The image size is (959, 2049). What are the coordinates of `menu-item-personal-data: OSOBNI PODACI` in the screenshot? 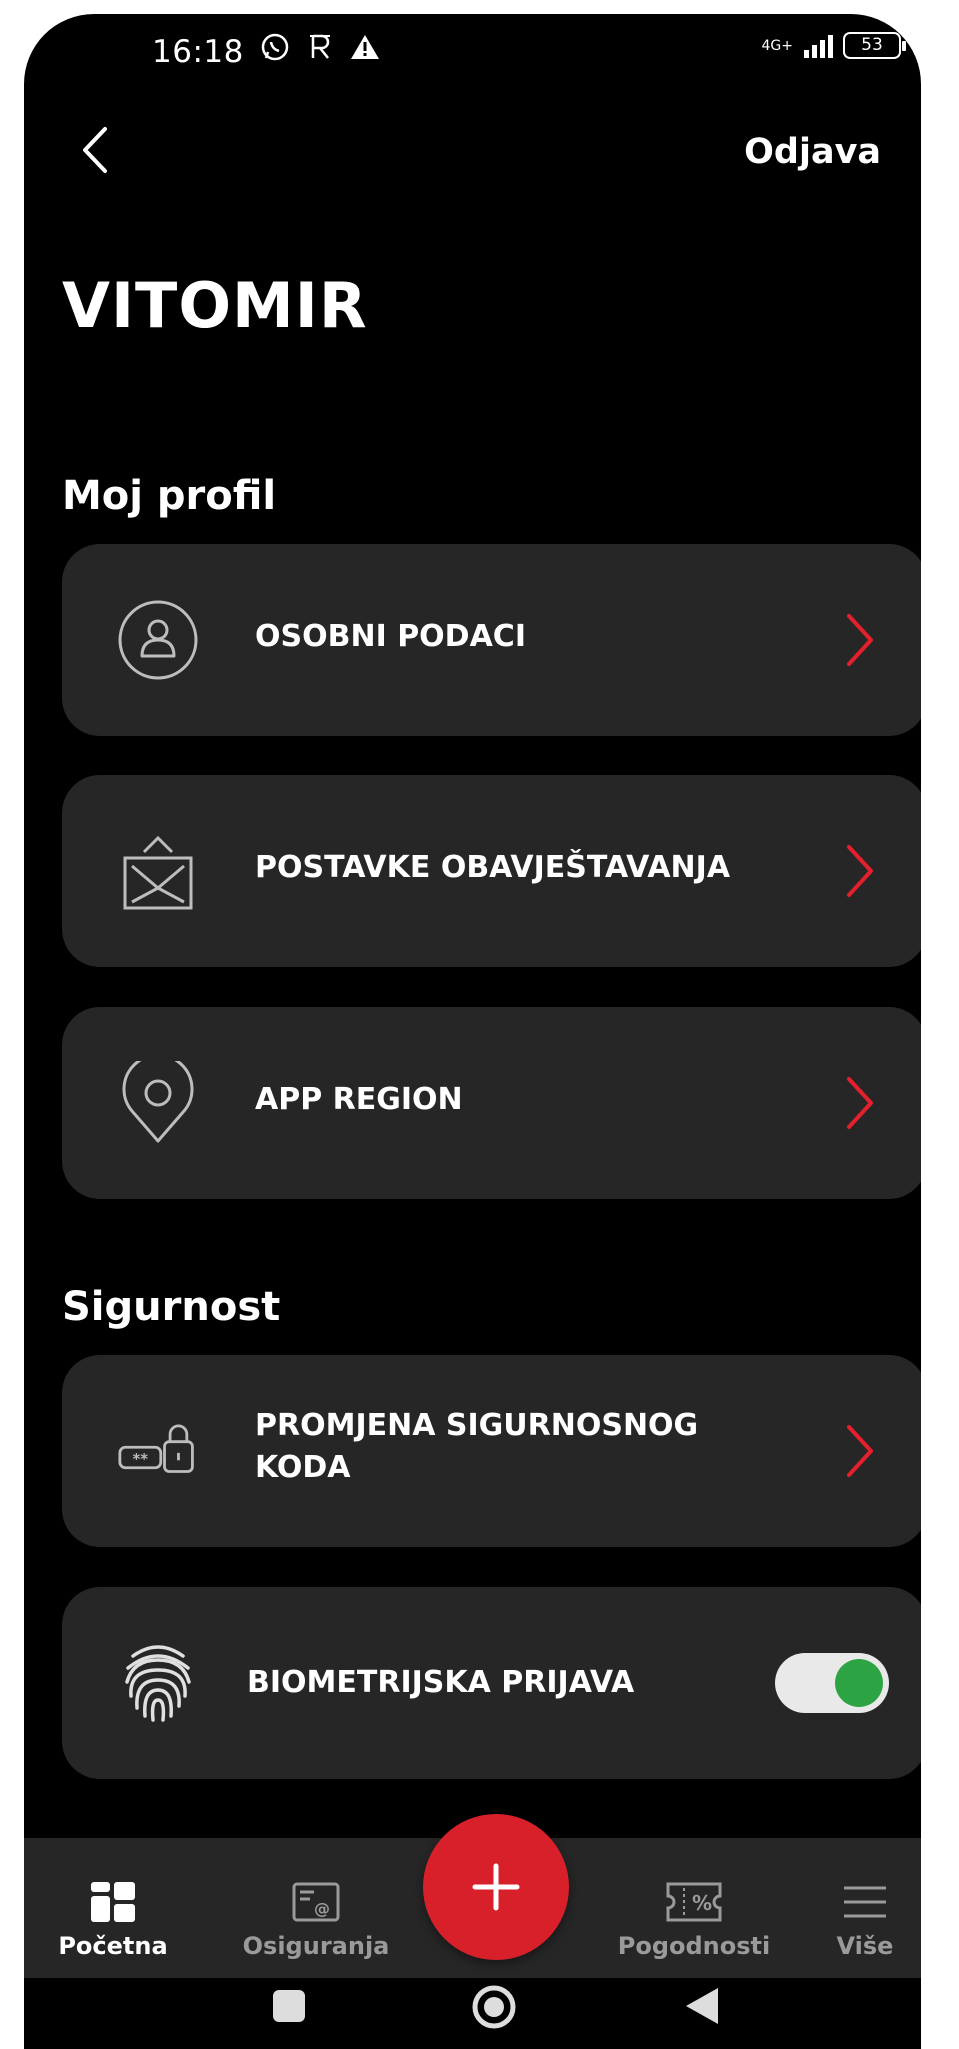 It's located at (491, 640).